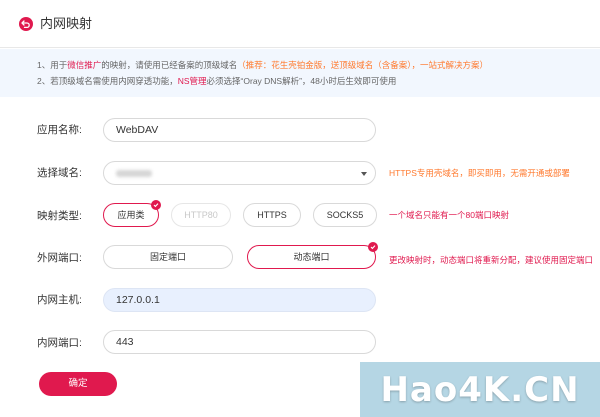 The image size is (600, 417). I want to click on option-label: 固定端口, so click(167, 257).